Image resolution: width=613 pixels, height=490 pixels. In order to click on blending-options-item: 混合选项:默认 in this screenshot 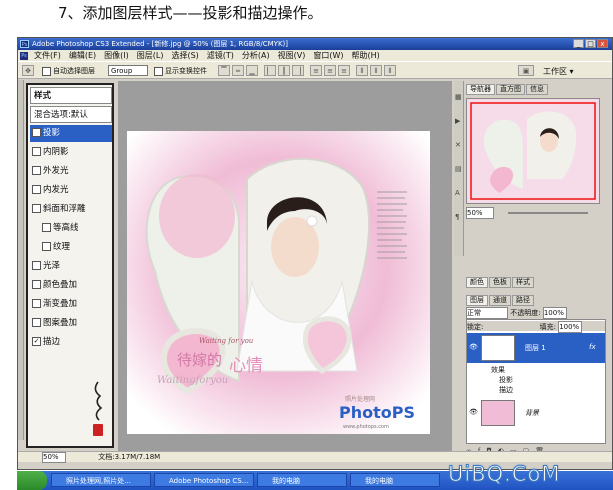, I will do `click(71, 114)`.